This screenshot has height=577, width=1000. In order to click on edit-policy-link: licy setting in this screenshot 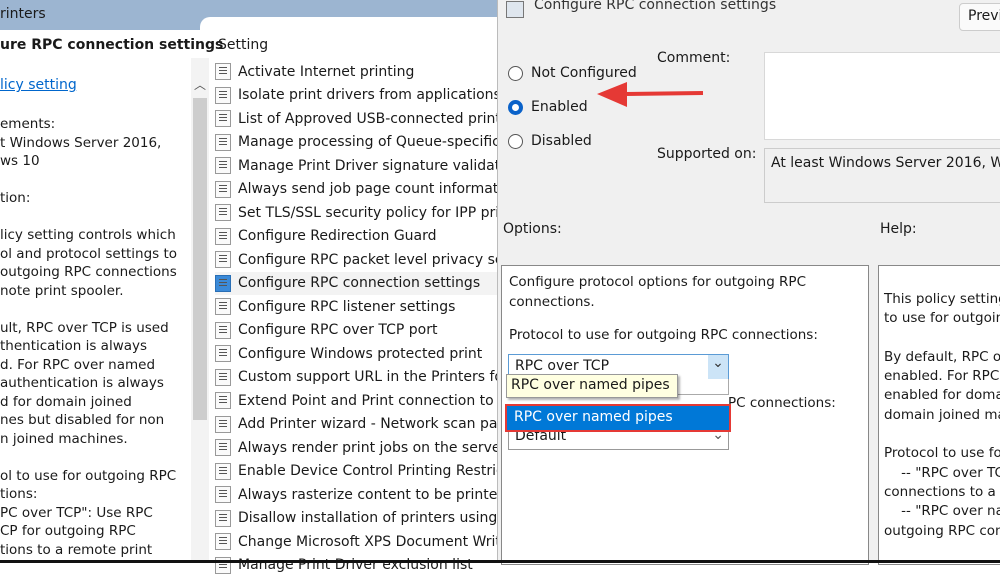, I will do `click(38, 85)`.